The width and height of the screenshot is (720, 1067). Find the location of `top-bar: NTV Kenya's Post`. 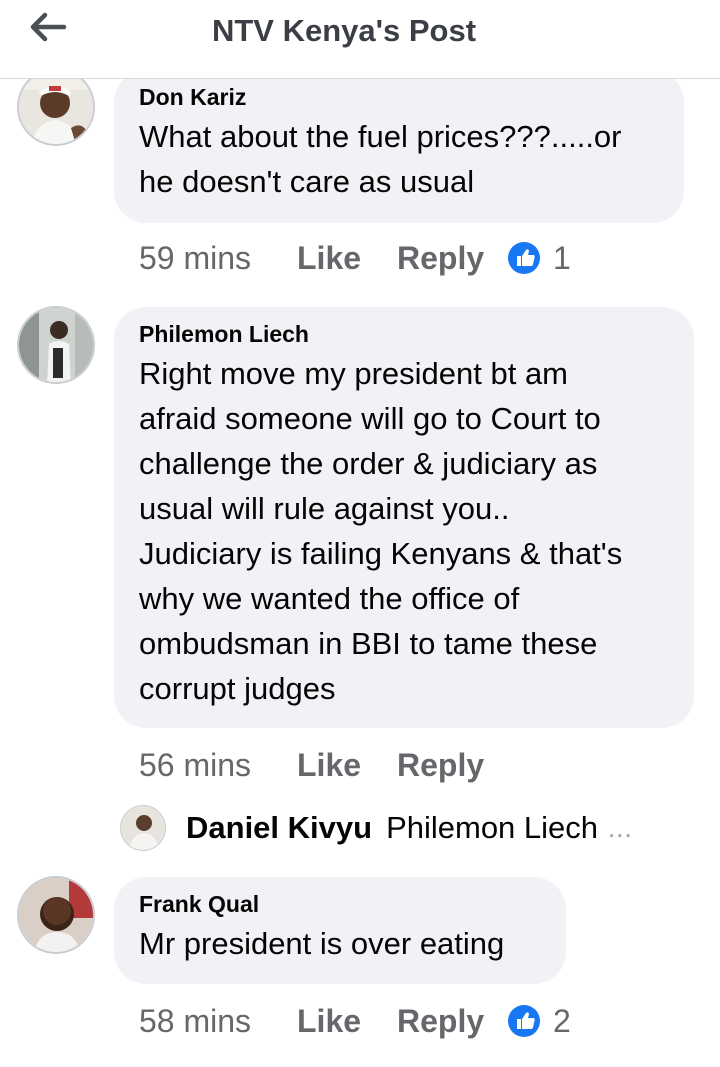

top-bar: NTV Kenya's Post is located at coordinates (360, 39).